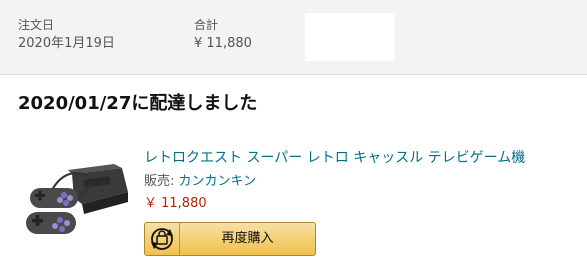 The height and width of the screenshot is (278, 587). What do you see at coordinates (218, 181) in the screenshot?
I see `seller-link: カンカンキン` at bounding box center [218, 181].